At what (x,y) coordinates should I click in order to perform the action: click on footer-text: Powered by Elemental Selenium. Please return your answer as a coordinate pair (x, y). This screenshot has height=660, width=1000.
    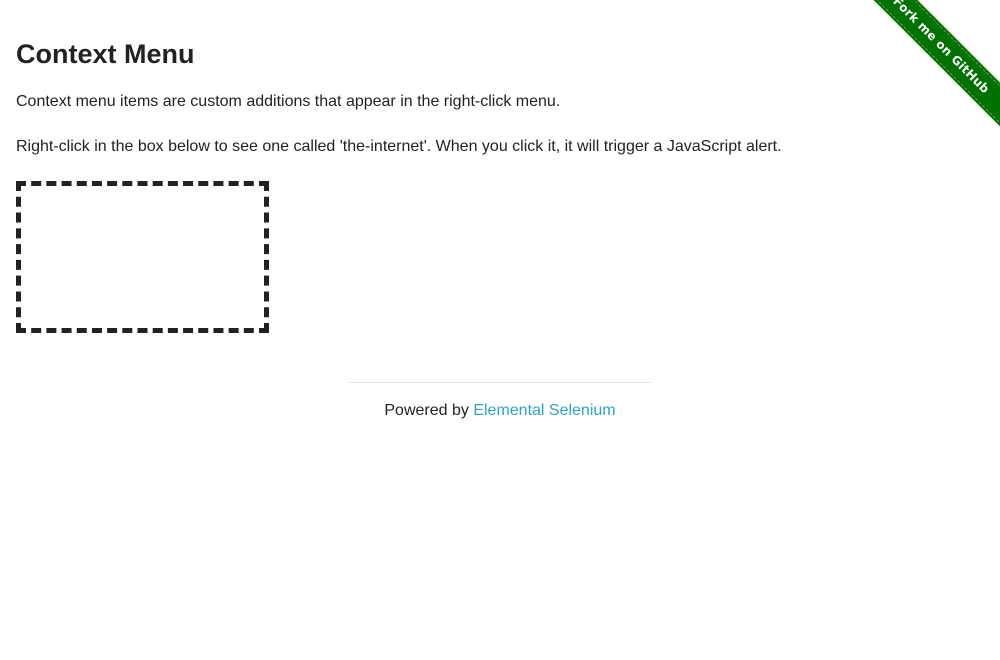
    Looking at the image, I should click on (499, 411).